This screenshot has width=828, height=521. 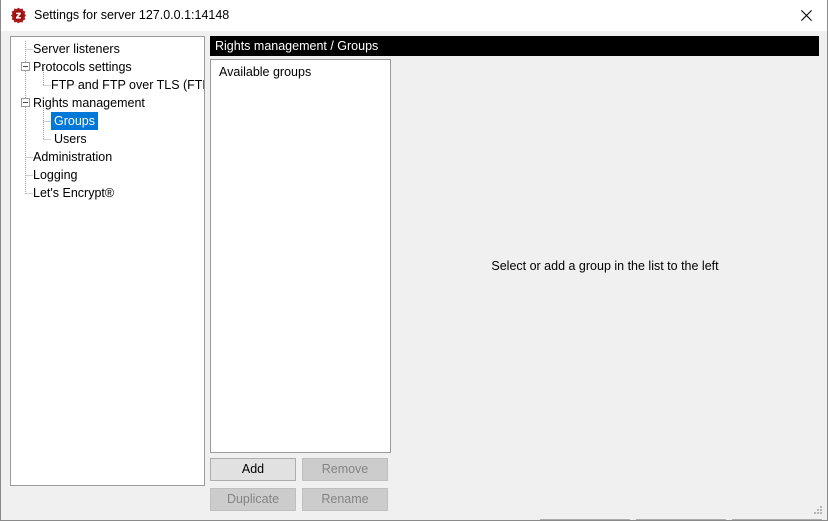 What do you see at coordinates (345, 499) in the screenshot?
I see `rename-button: Rename` at bounding box center [345, 499].